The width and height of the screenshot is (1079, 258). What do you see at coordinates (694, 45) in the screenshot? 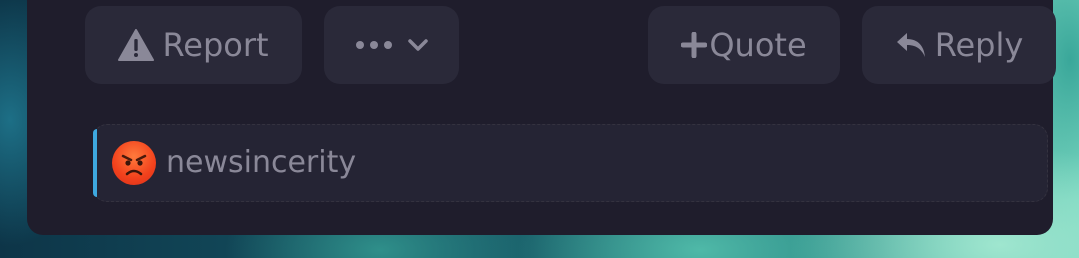
I see `plus-icon` at bounding box center [694, 45].